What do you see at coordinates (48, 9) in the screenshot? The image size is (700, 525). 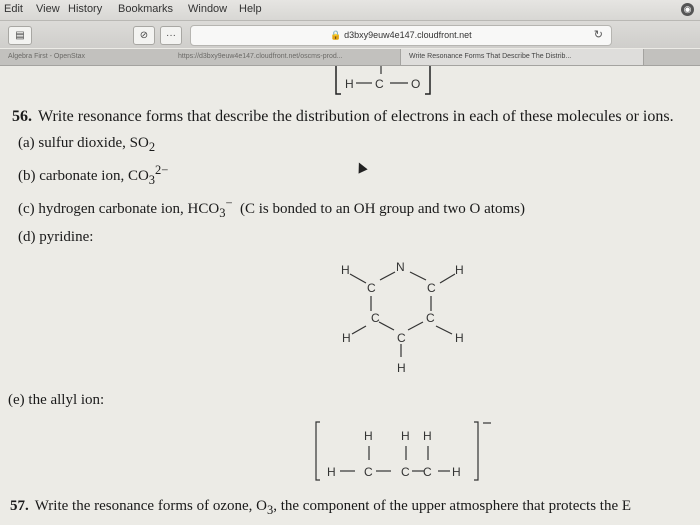 I see `menu-view: View` at bounding box center [48, 9].